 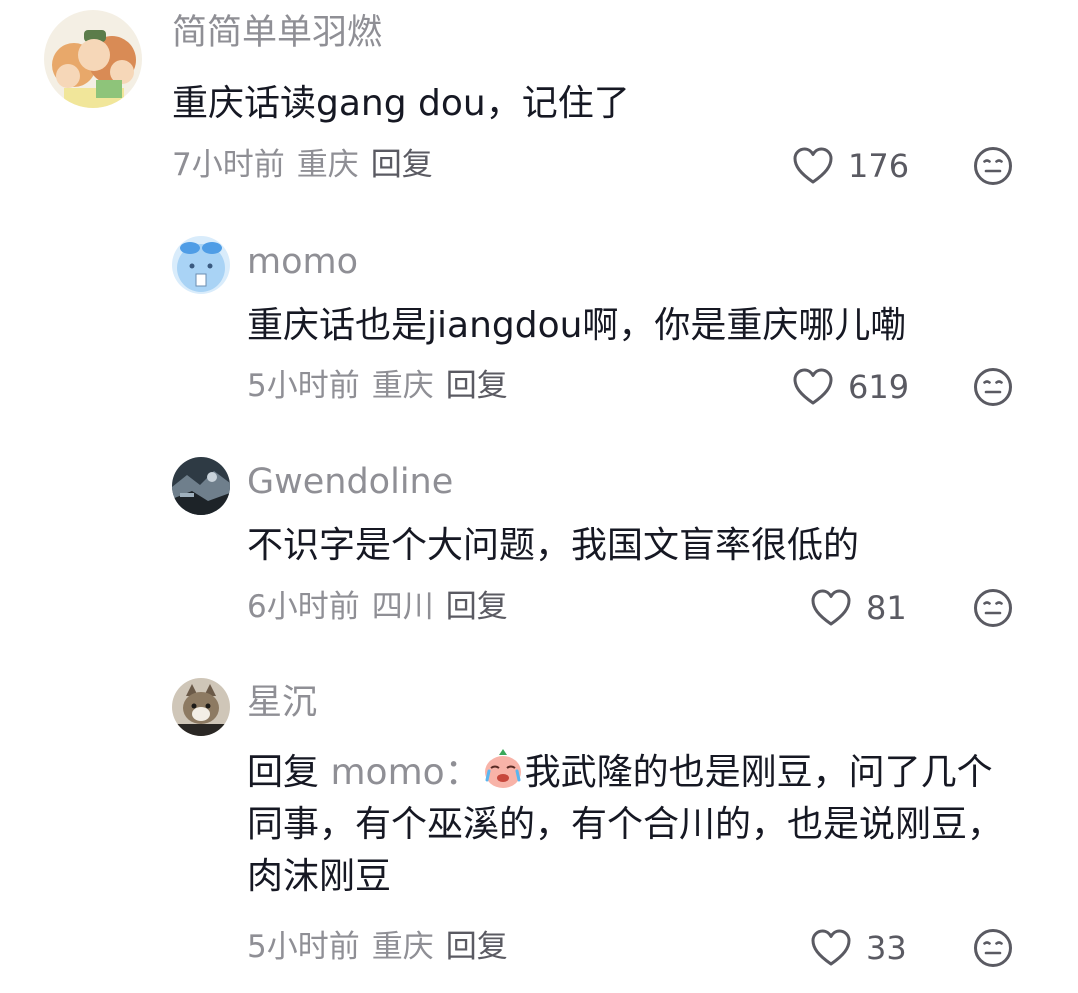 What do you see at coordinates (577, 325) in the screenshot?
I see `comment-text: 重庆话也是jiangdou啊，你是重庆哪儿嘞` at bounding box center [577, 325].